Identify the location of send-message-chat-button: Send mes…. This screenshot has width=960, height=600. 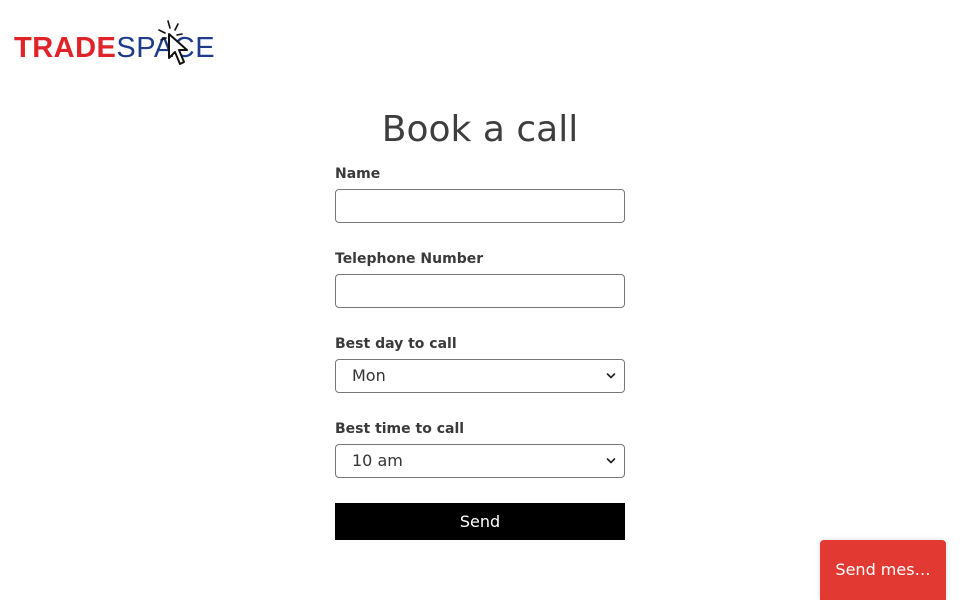
(883, 570).